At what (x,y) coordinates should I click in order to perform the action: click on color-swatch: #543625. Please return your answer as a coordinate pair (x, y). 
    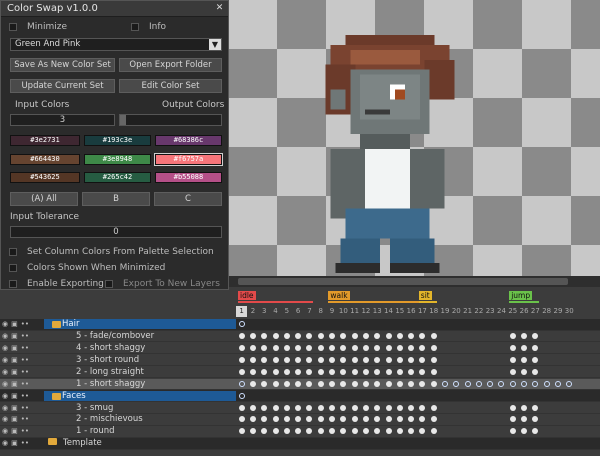
    Looking at the image, I should click on (45, 177).